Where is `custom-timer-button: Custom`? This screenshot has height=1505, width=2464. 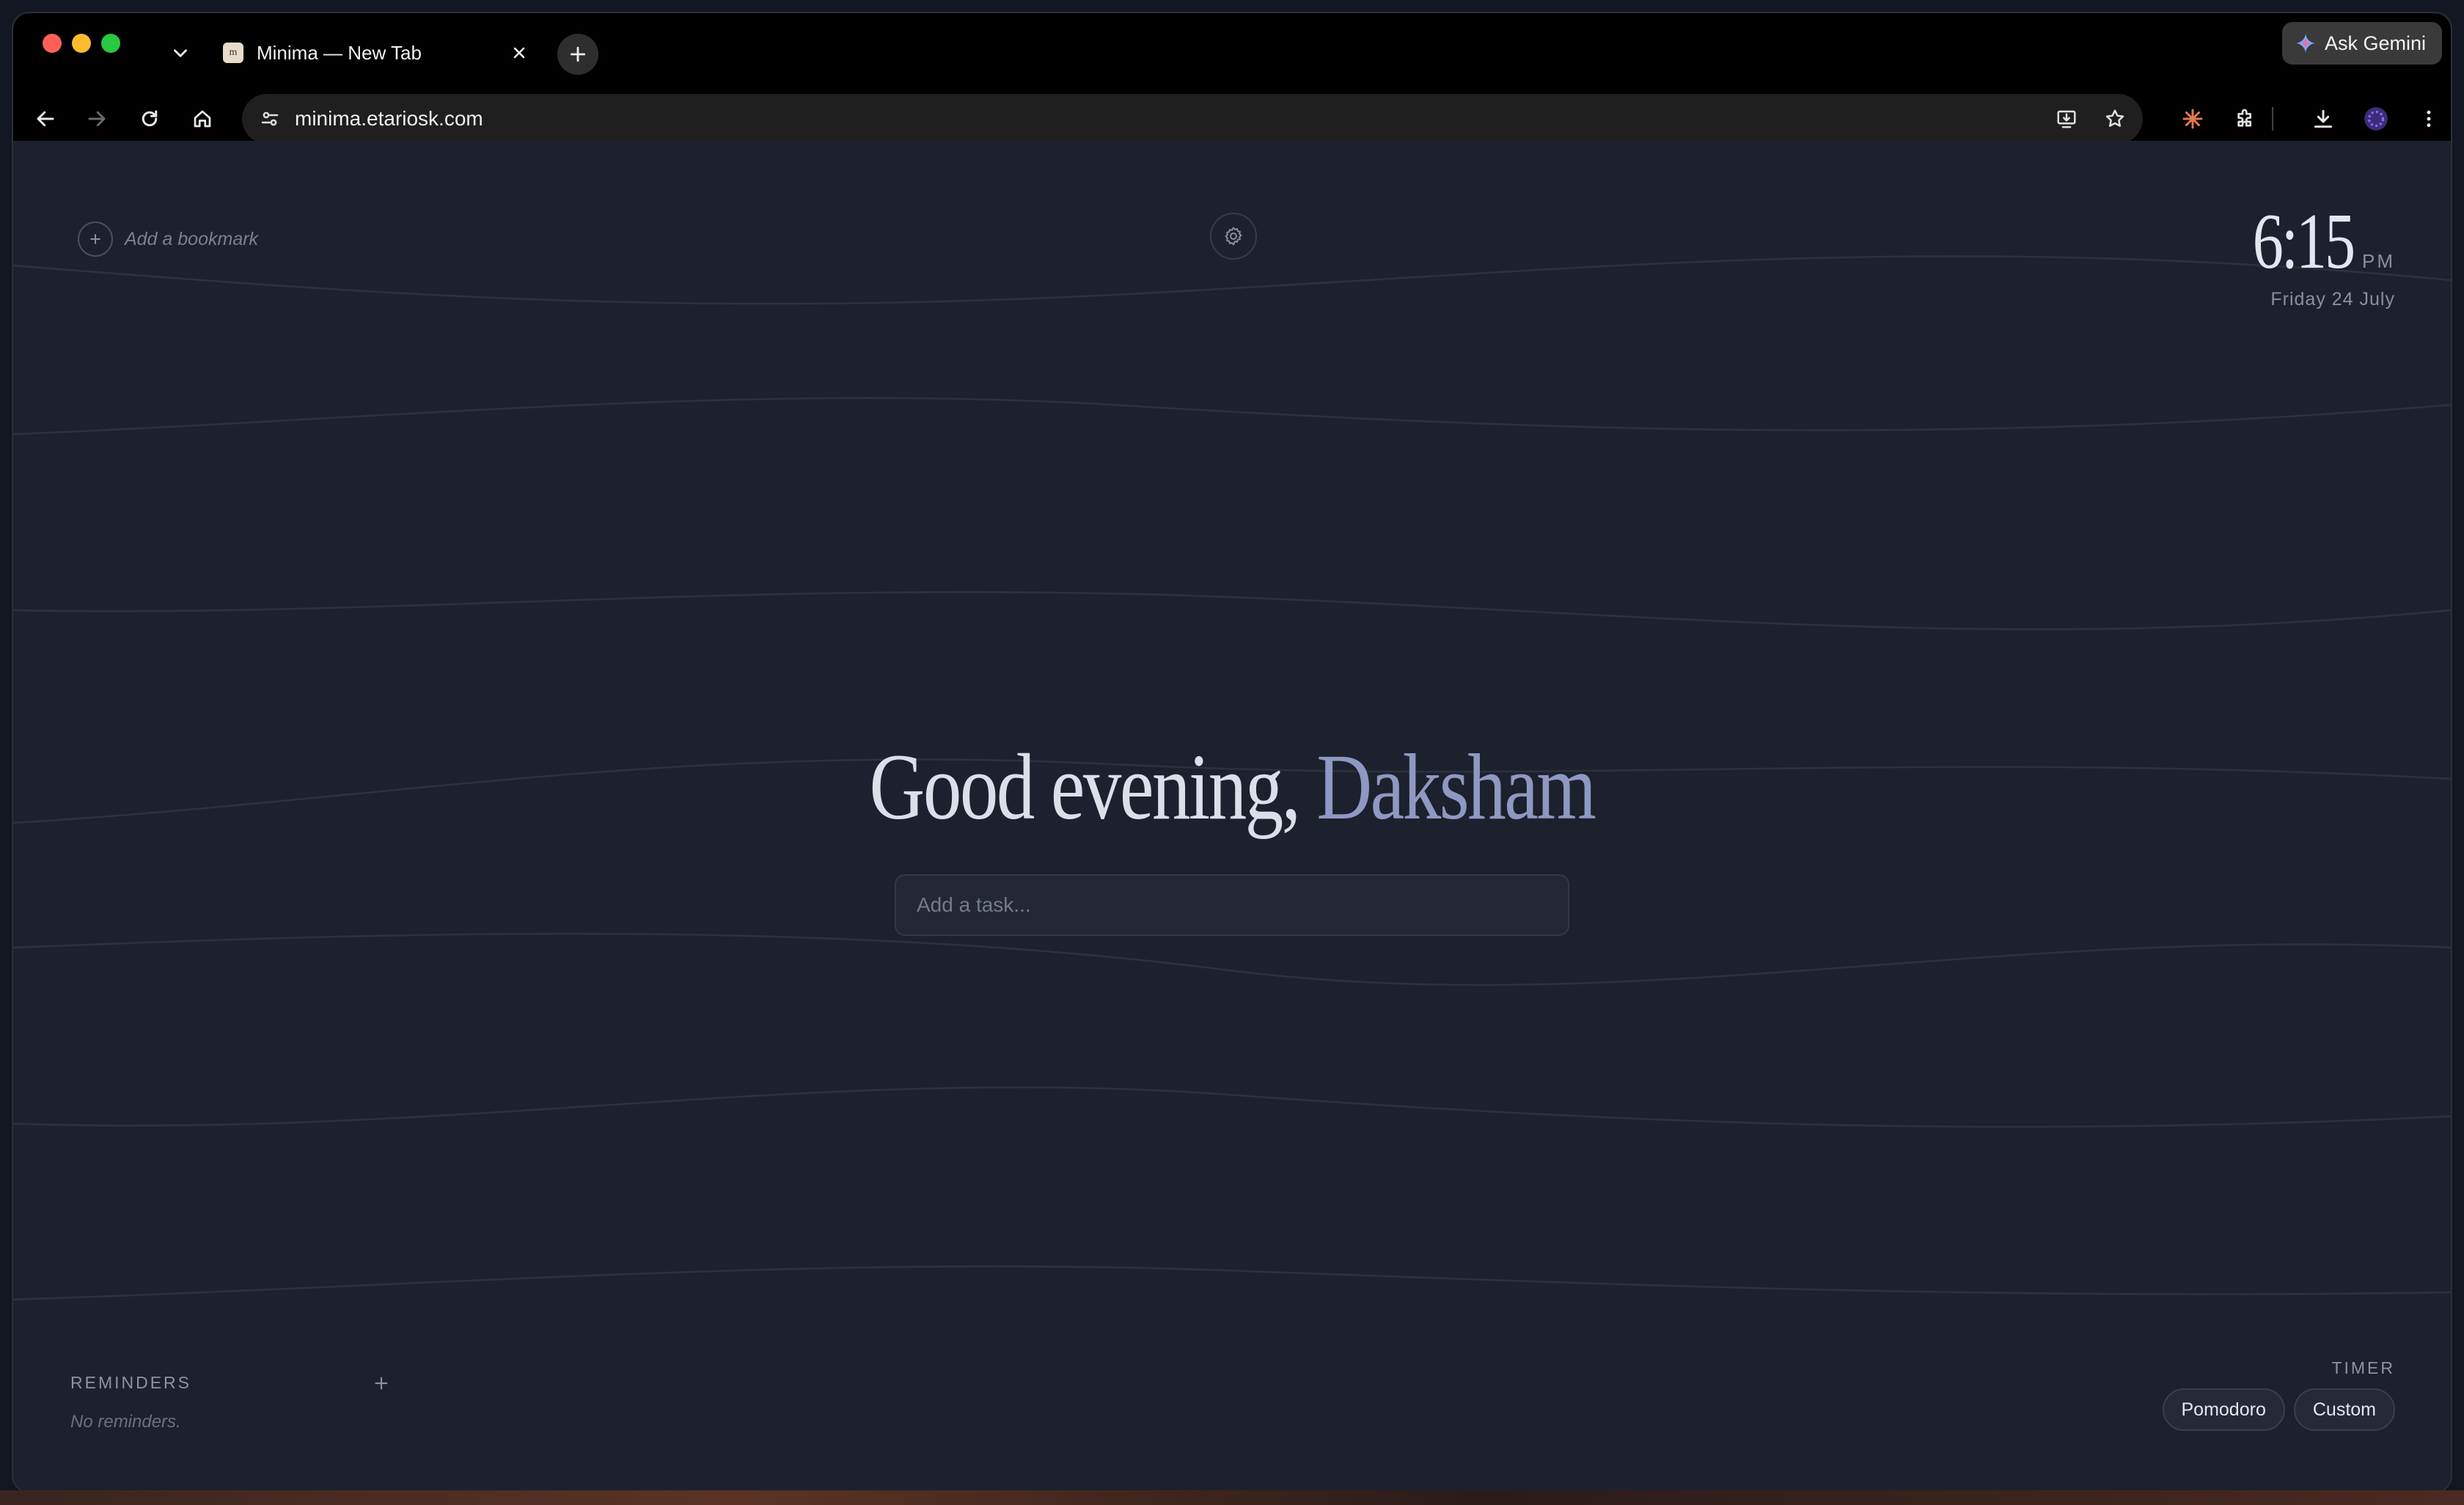
custom-timer-button: Custom is located at coordinates (2344, 1409).